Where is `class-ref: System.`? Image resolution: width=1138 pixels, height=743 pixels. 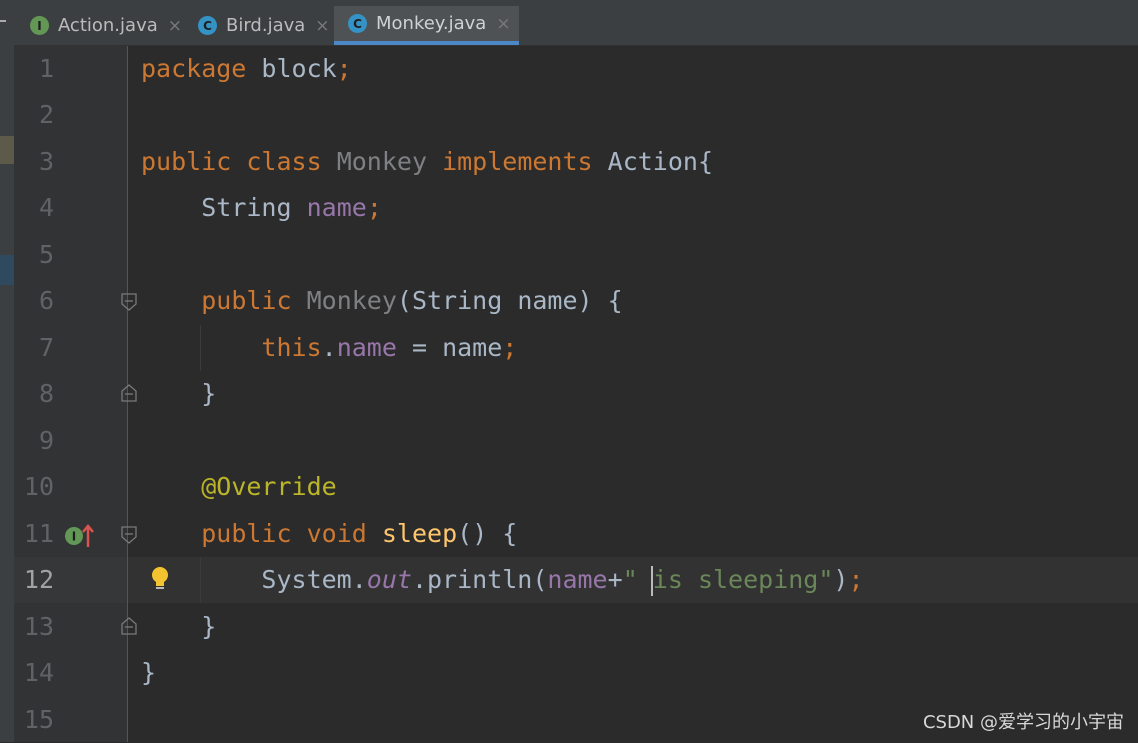 class-ref: System. is located at coordinates (314, 579).